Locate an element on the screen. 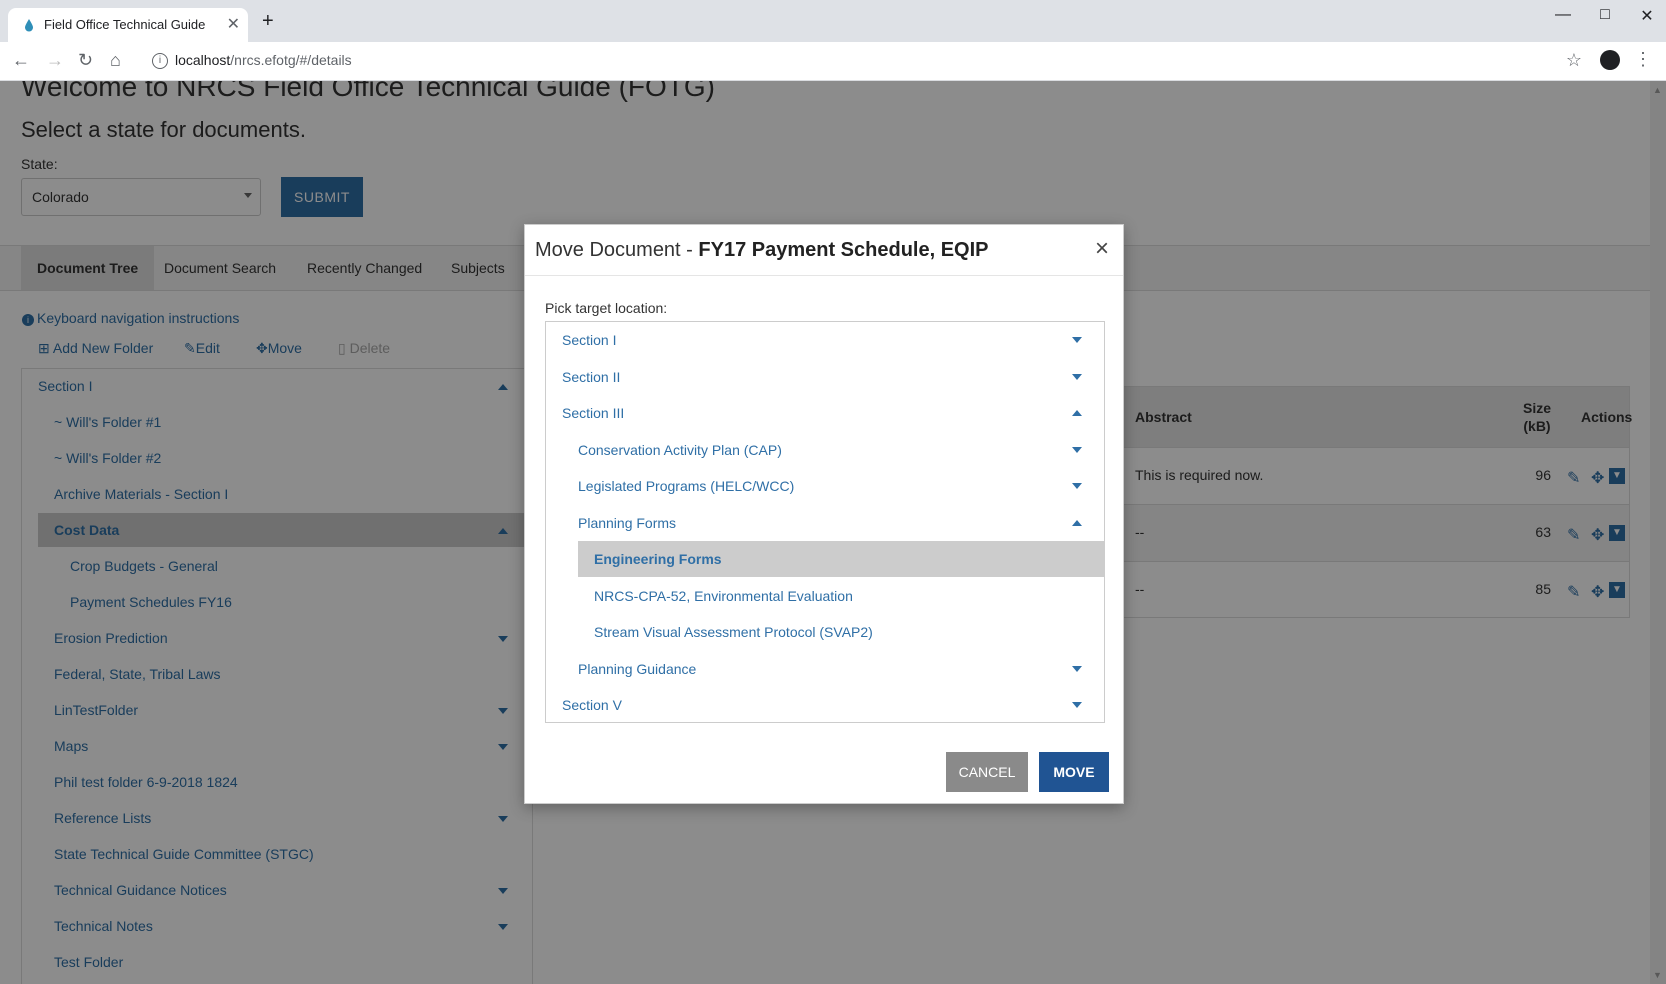  target-item-label: Legislated Programs (HELC/WCC) is located at coordinates (686, 486).